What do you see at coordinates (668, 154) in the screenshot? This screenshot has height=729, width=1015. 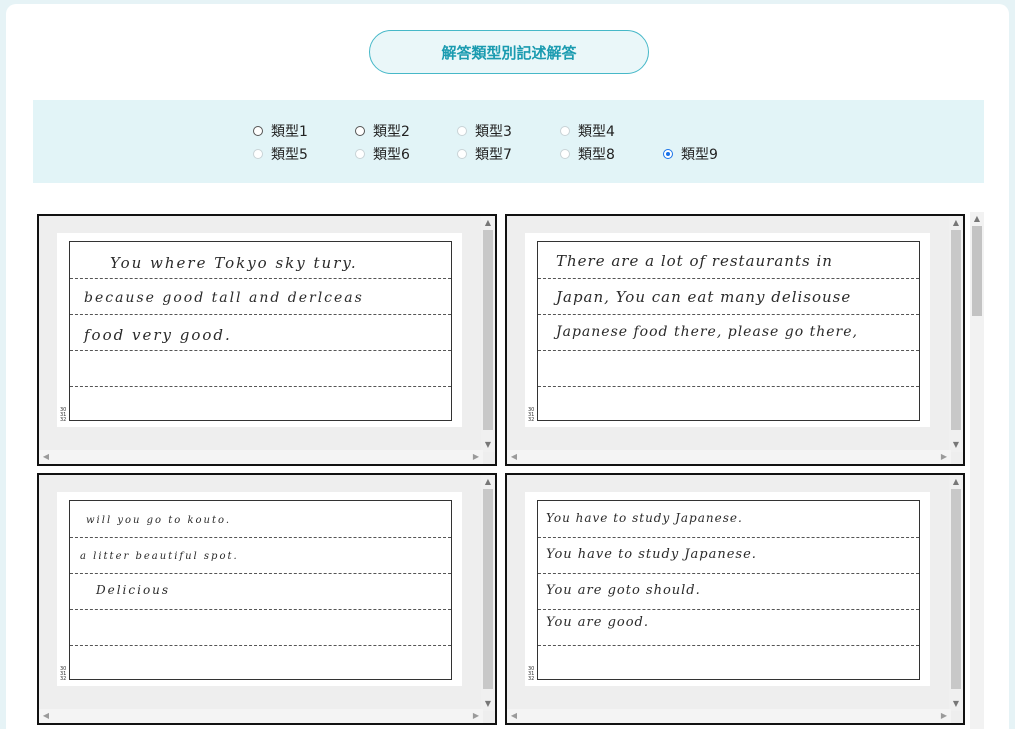 I see `radio-checked-icon` at bounding box center [668, 154].